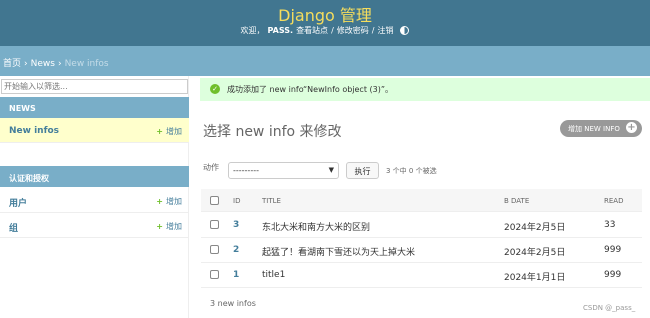 This screenshot has width=650, height=318. I want to click on add-new-info-button: 增加 NEW INFO +, so click(601, 128).